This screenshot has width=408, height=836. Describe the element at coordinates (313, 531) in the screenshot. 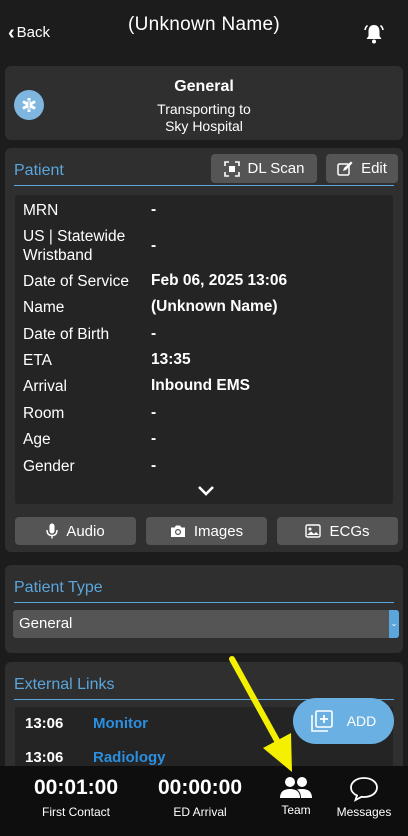

I see `ecg-image-icon` at that location.